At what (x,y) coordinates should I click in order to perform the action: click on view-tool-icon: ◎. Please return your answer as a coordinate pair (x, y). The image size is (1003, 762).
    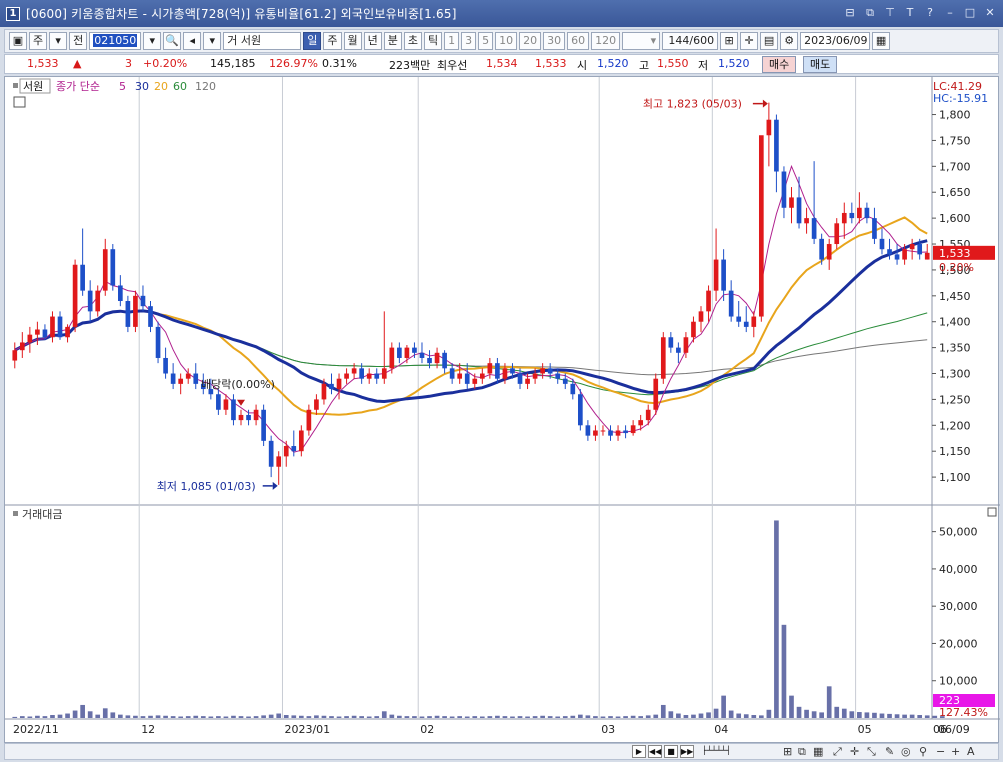
    Looking at the image, I should click on (906, 751).